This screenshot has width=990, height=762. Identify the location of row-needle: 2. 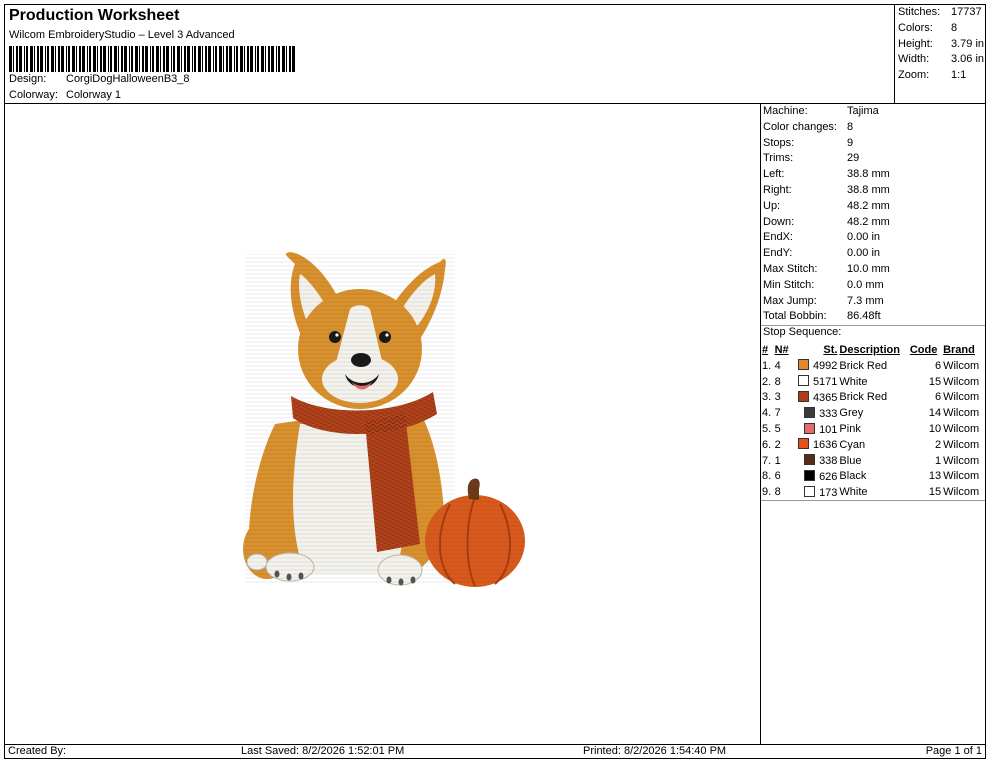
(777, 444).